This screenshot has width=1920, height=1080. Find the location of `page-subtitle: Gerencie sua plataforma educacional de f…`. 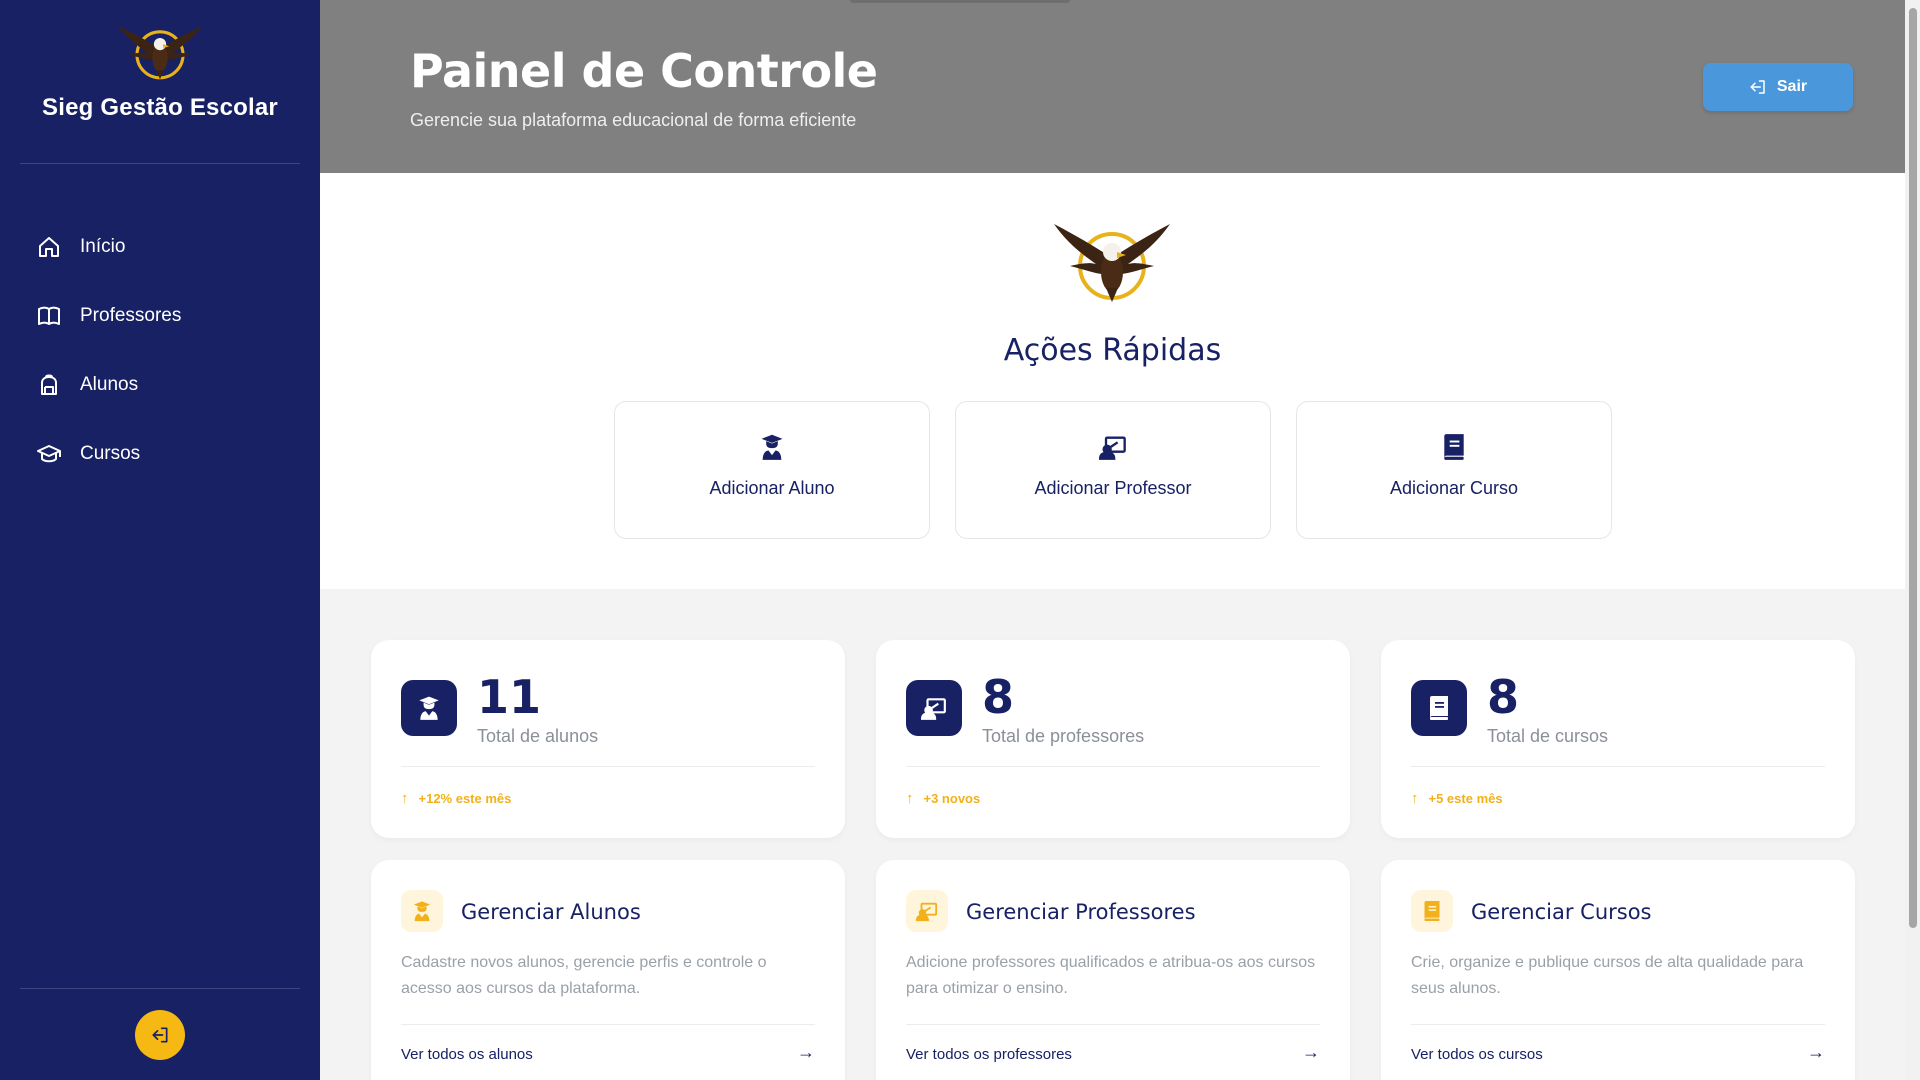

page-subtitle: Gerencie sua plataforma educacional de f… is located at coordinates (633, 120).